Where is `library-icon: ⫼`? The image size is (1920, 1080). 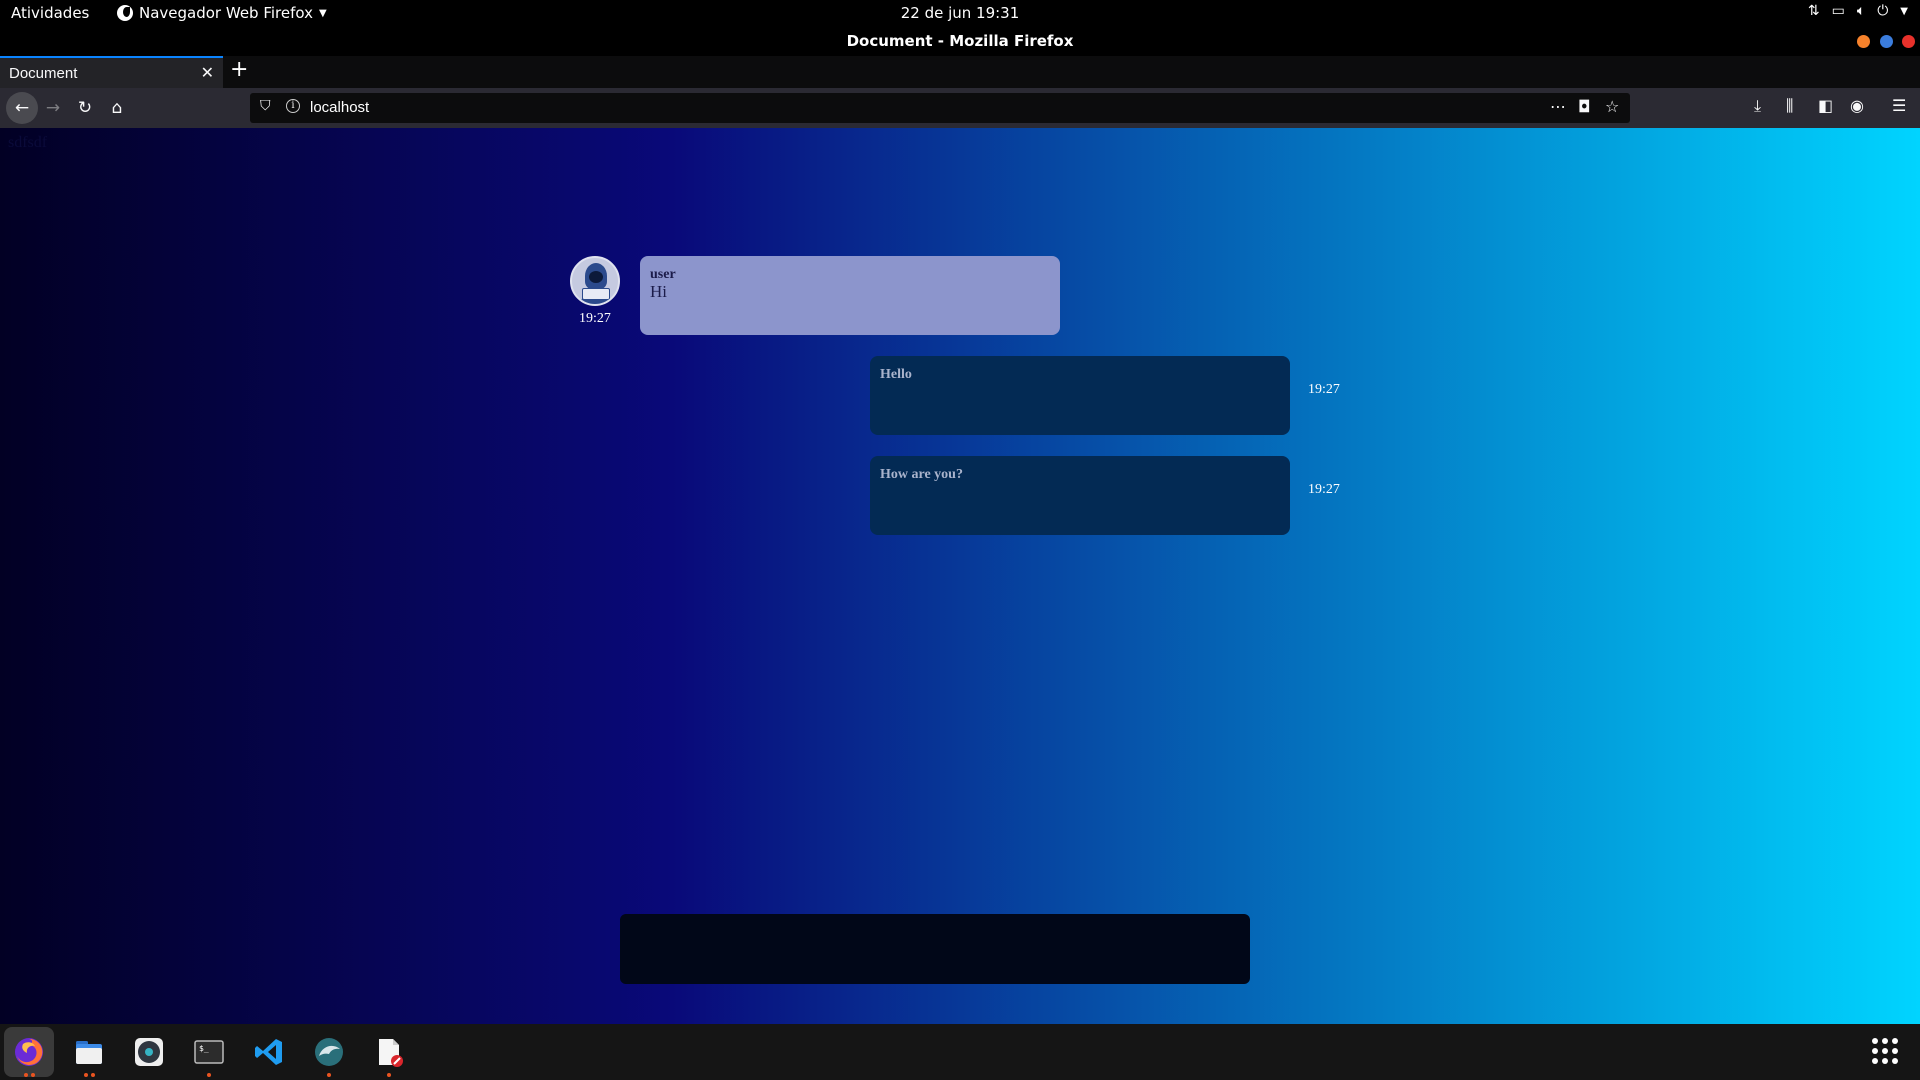 library-icon: ⫼ is located at coordinates (1789, 106).